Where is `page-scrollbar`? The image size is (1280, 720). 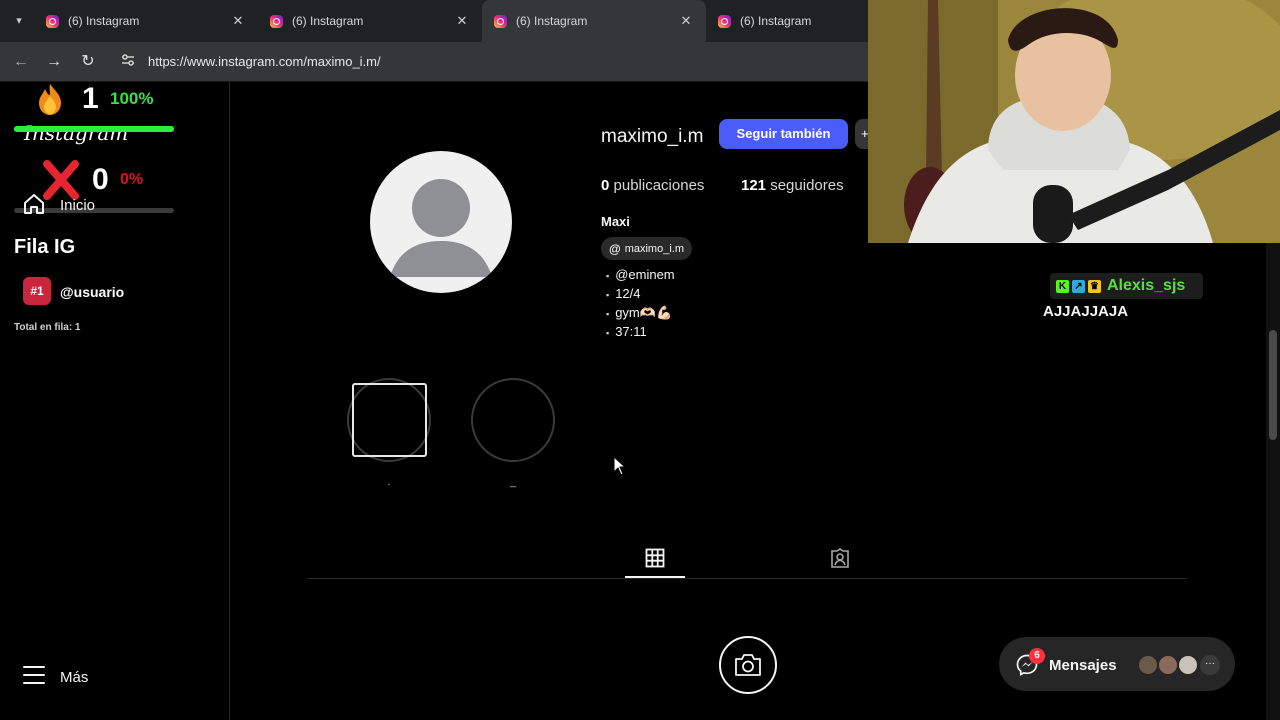
page-scrollbar is located at coordinates (1273, 481).